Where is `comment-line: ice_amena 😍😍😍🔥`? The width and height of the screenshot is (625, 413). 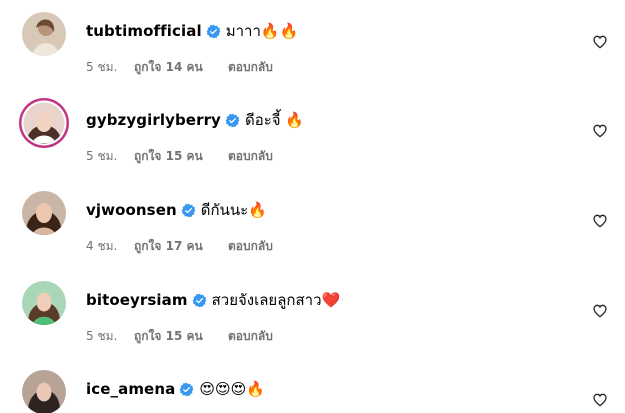
comment-line: ice_amena 😍😍😍🔥 is located at coordinates (175, 389).